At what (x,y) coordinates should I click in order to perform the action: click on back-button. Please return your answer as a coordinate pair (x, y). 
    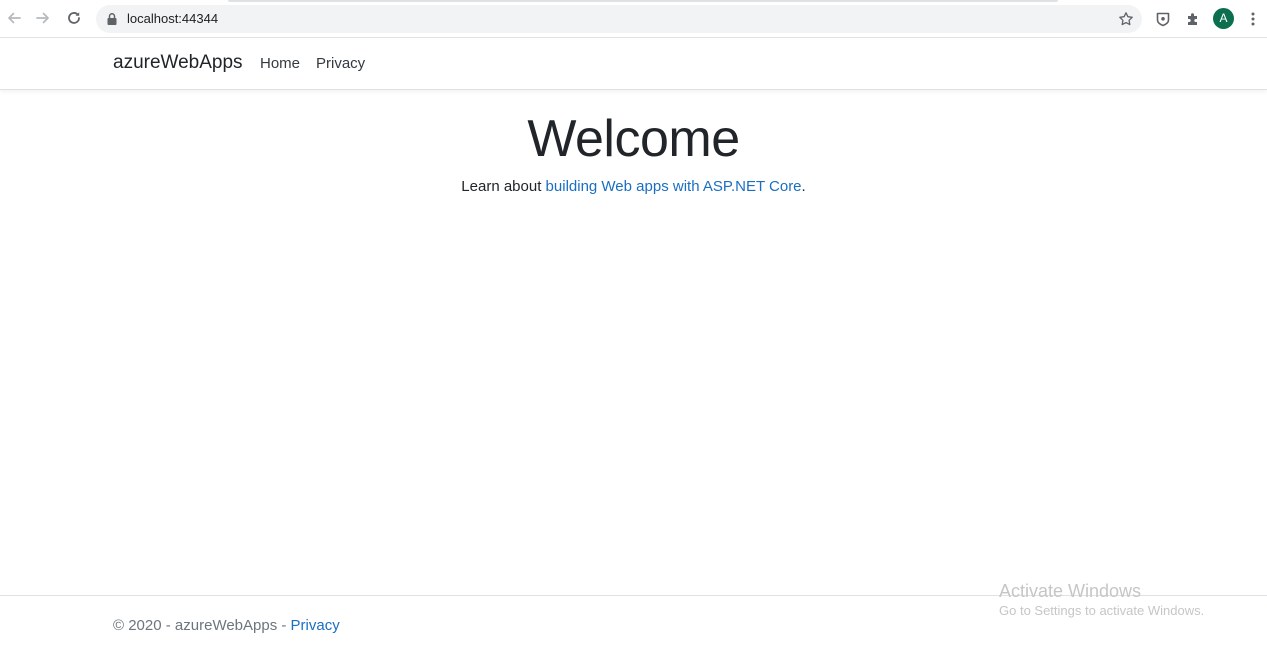
    Looking at the image, I should click on (14, 18).